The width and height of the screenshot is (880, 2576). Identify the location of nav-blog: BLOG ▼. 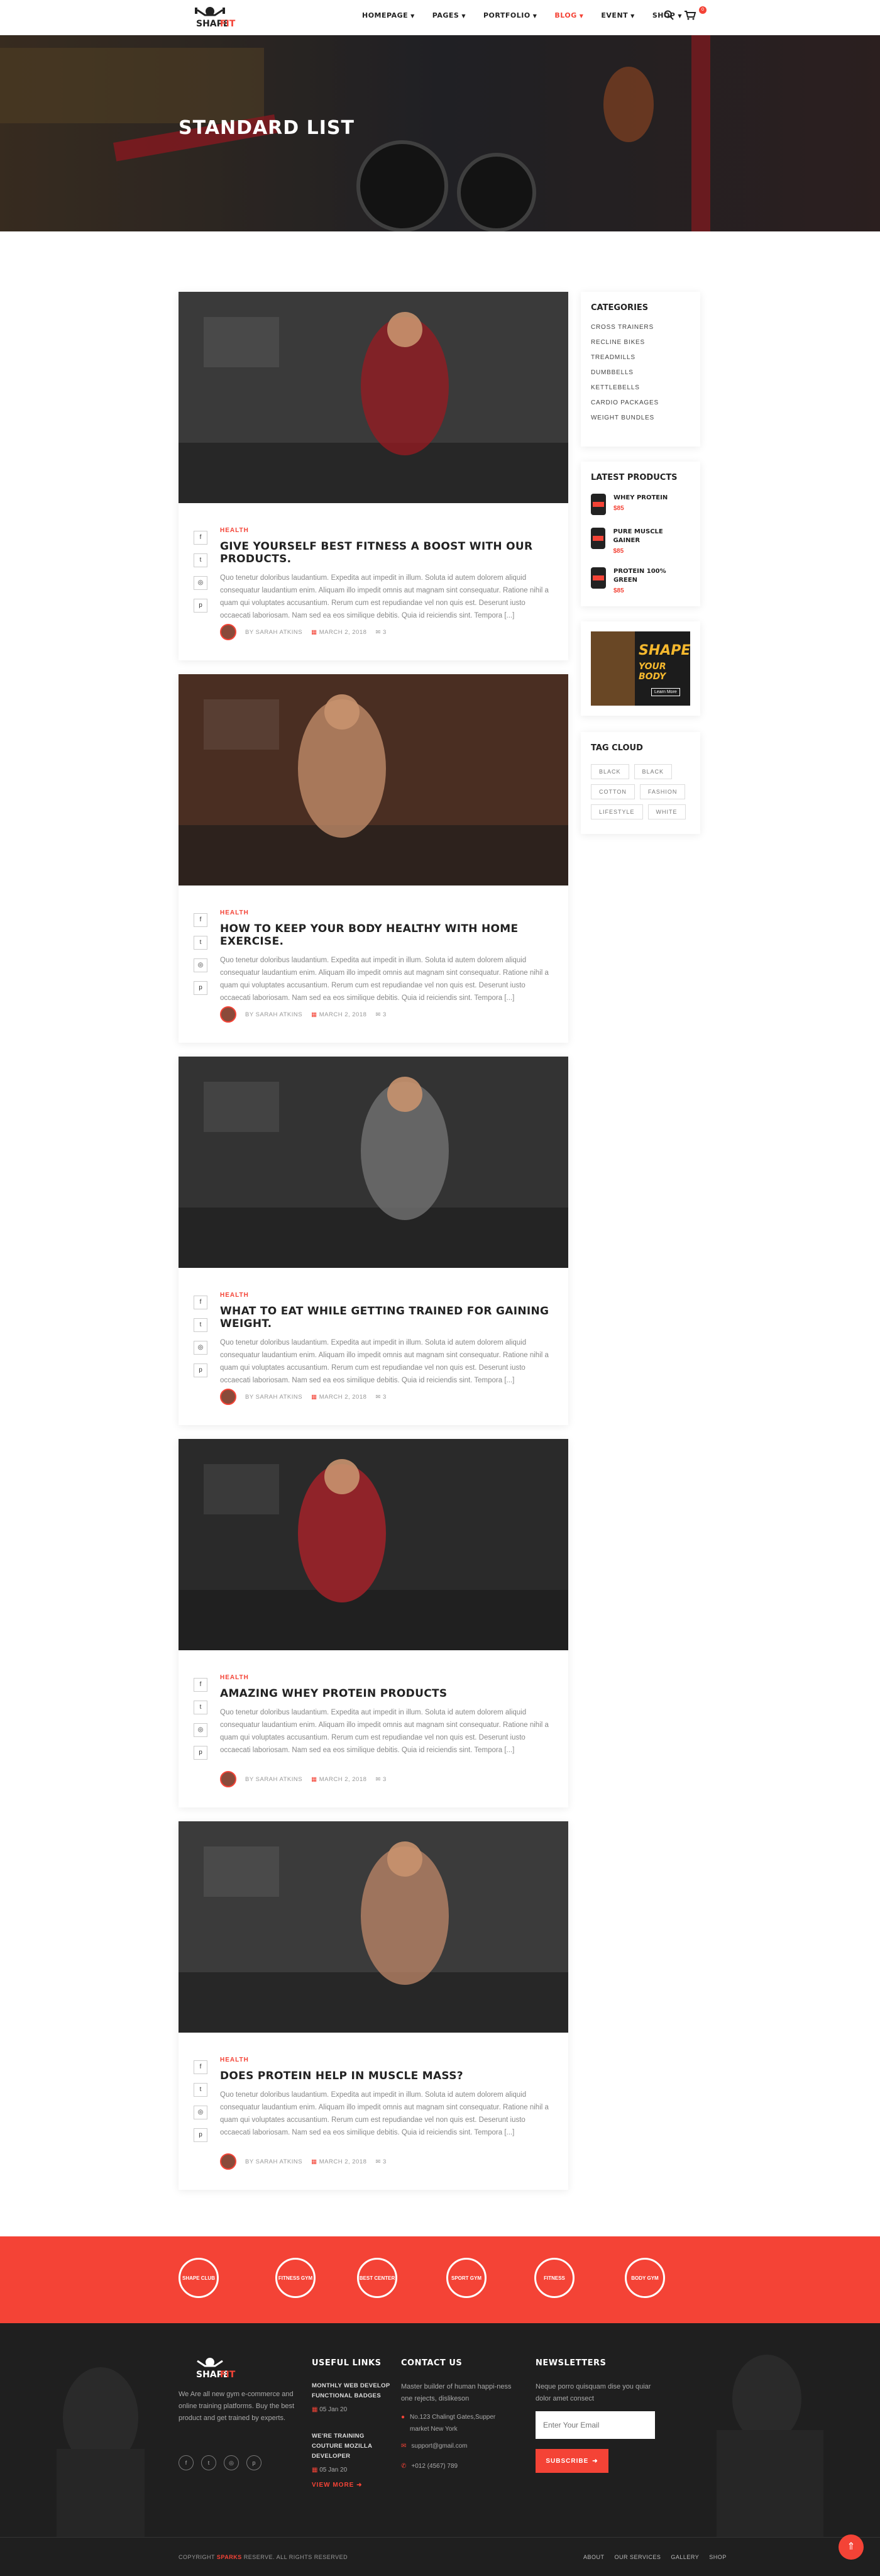
(568, 15).